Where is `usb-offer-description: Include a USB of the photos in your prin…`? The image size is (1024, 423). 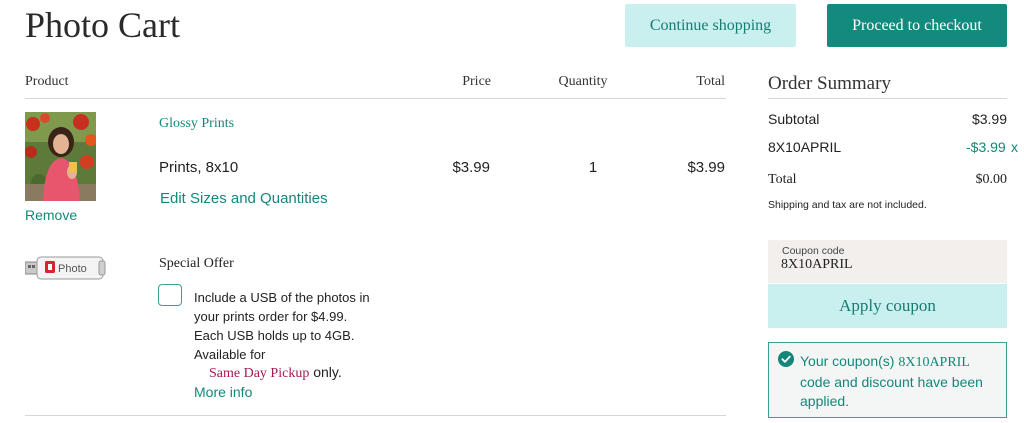 usb-offer-description: Include a USB of the photos in your prin… is located at coordinates (294, 326).